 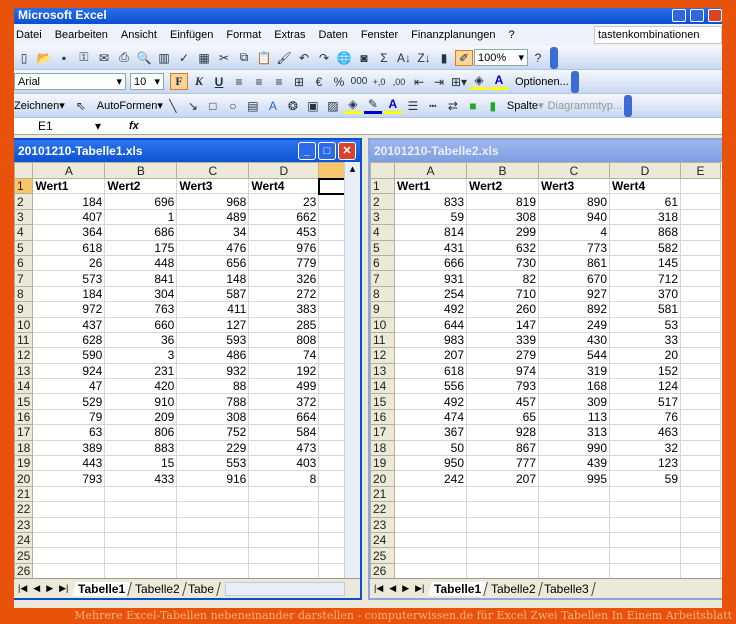 What do you see at coordinates (392, 588) in the screenshot?
I see `tab-nav-prev-icon: ◀` at bounding box center [392, 588].